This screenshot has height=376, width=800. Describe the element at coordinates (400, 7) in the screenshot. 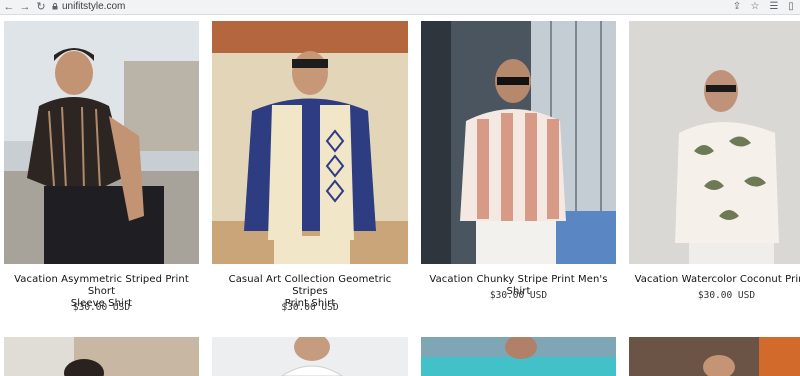

I see `browser-toolbar: ← → ↻ unifitstyle.com ⇪ ☆ ☰ ▯` at that location.